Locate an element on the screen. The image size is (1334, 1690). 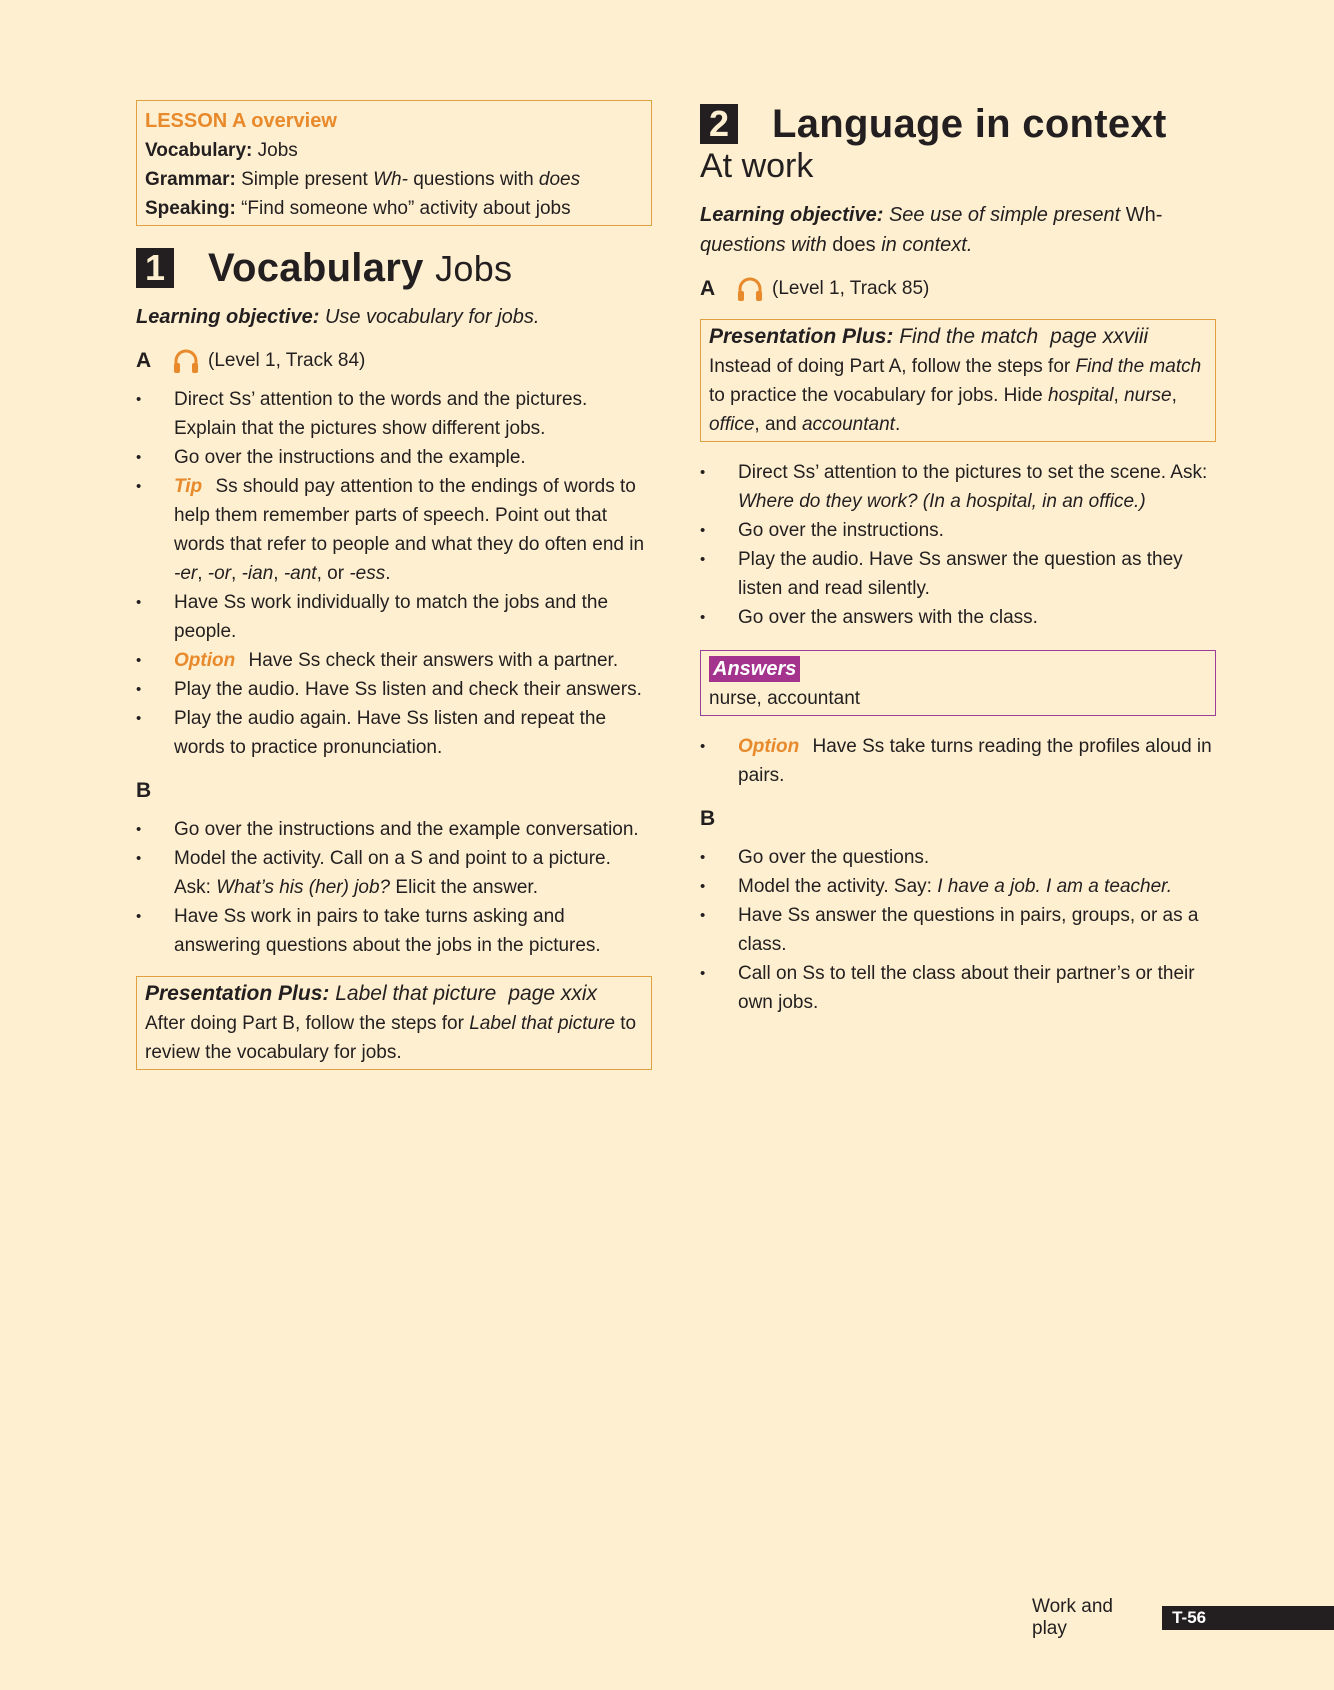
page-footer: Work and play T-56 is located at coordinates (1183, 1618).